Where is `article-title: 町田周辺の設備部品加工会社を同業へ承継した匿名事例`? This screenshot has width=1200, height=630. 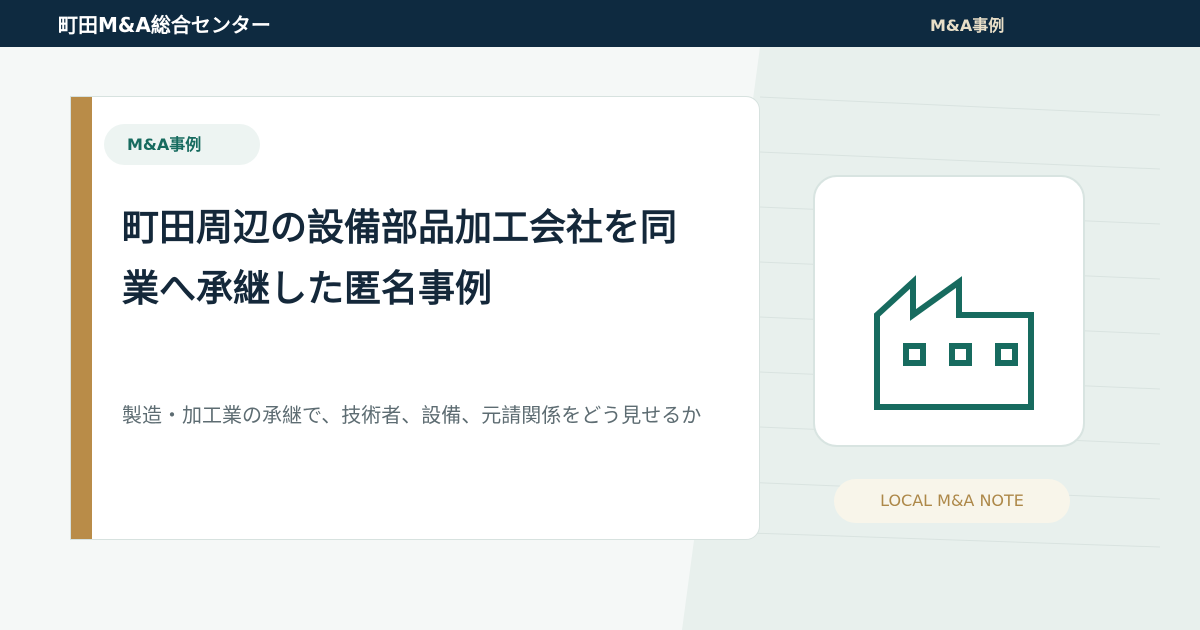 article-title: 町田周辺の設備部品加工会社を同業へ承継した匿名事例 is located at coordinates (399, 258).